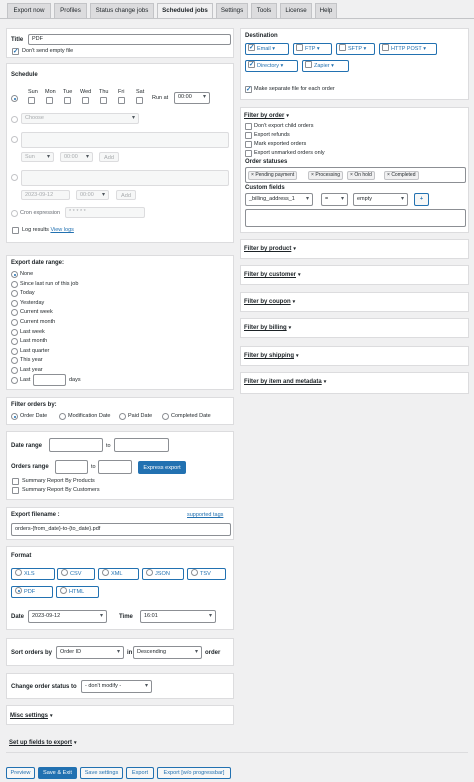 Image resolution: width=474 pixels, height=782 pixels. I want to click on destination-directory-option: Directory ▾, so click(271, 66).